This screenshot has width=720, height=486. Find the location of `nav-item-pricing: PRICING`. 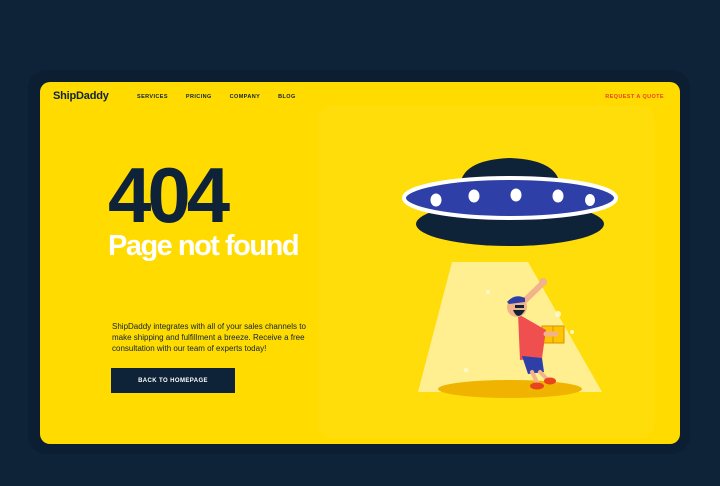

nav-item-pricing: PRICING is located at coordinates (199, 97).